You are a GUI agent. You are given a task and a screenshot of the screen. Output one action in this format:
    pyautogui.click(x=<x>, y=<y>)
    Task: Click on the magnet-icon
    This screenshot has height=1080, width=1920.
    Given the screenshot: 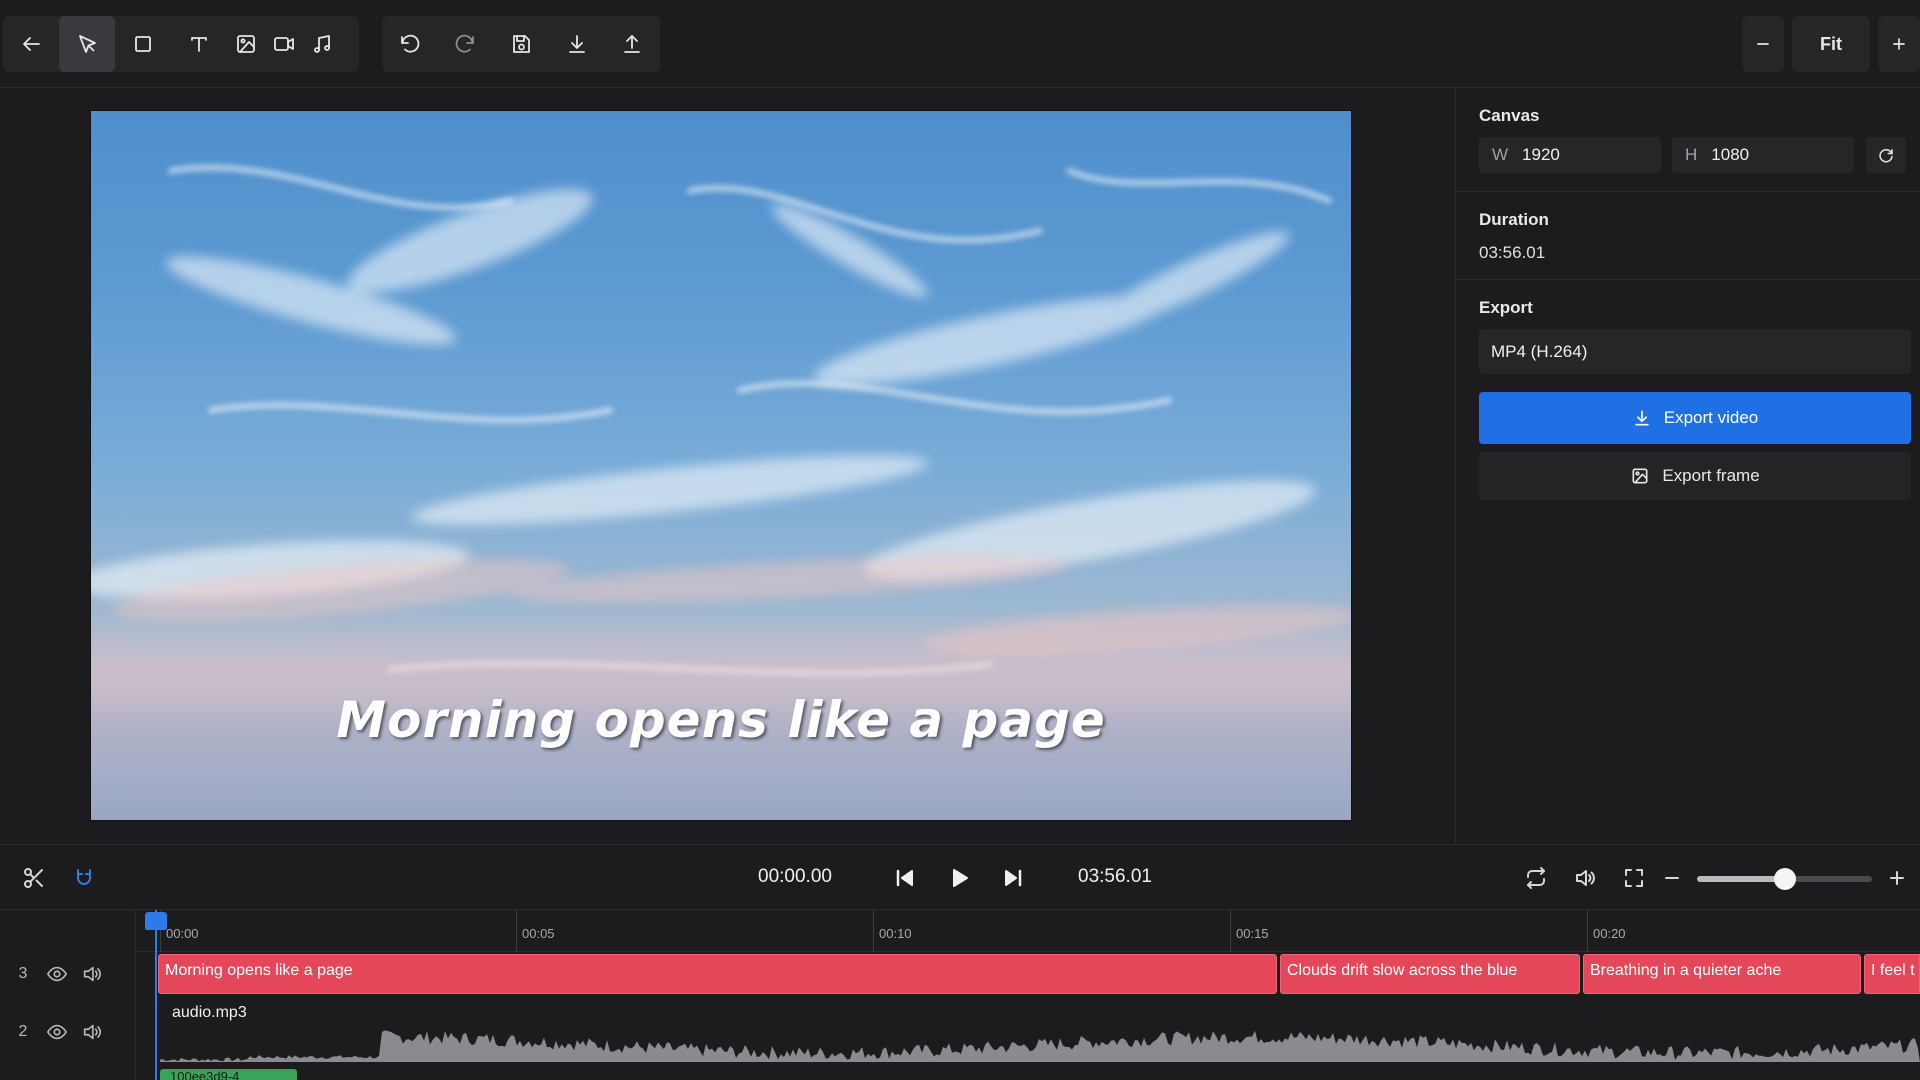 What is the action you would take?
    pyautogui.click(x=84, y=877)
    